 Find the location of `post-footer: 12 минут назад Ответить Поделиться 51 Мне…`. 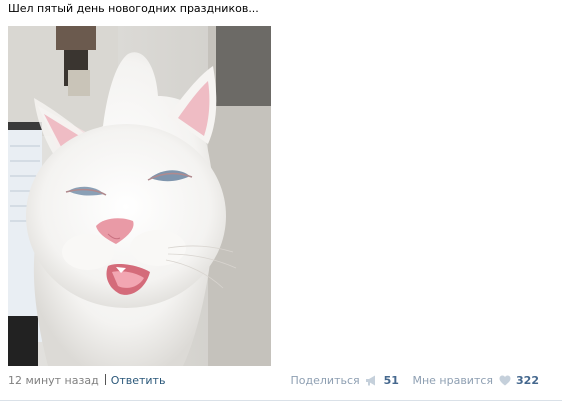

post-footer: 12 минут назад Ответить Поделиться 51 Мне… is located at coordinates (281, 381).